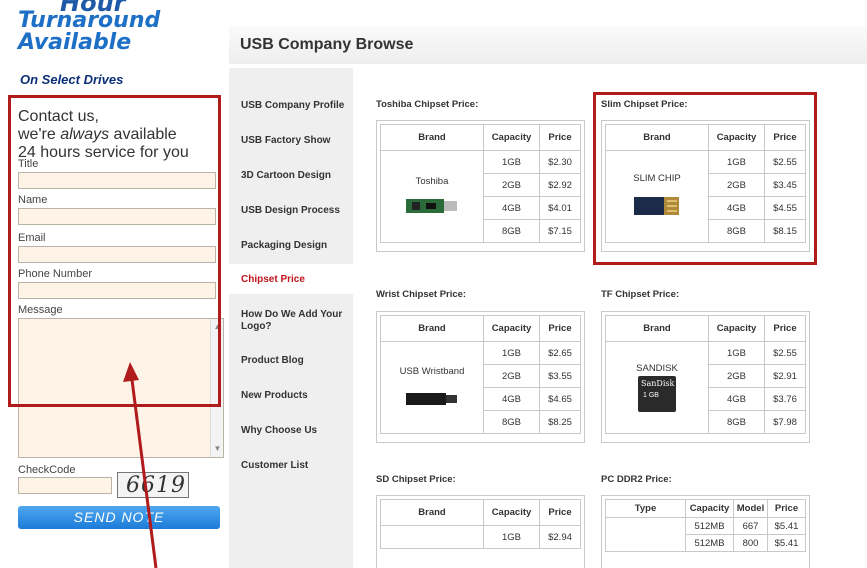 This screenshot has height=568, width=867. I want to click on wrist-price-2: $4.65, so click(560, 399).